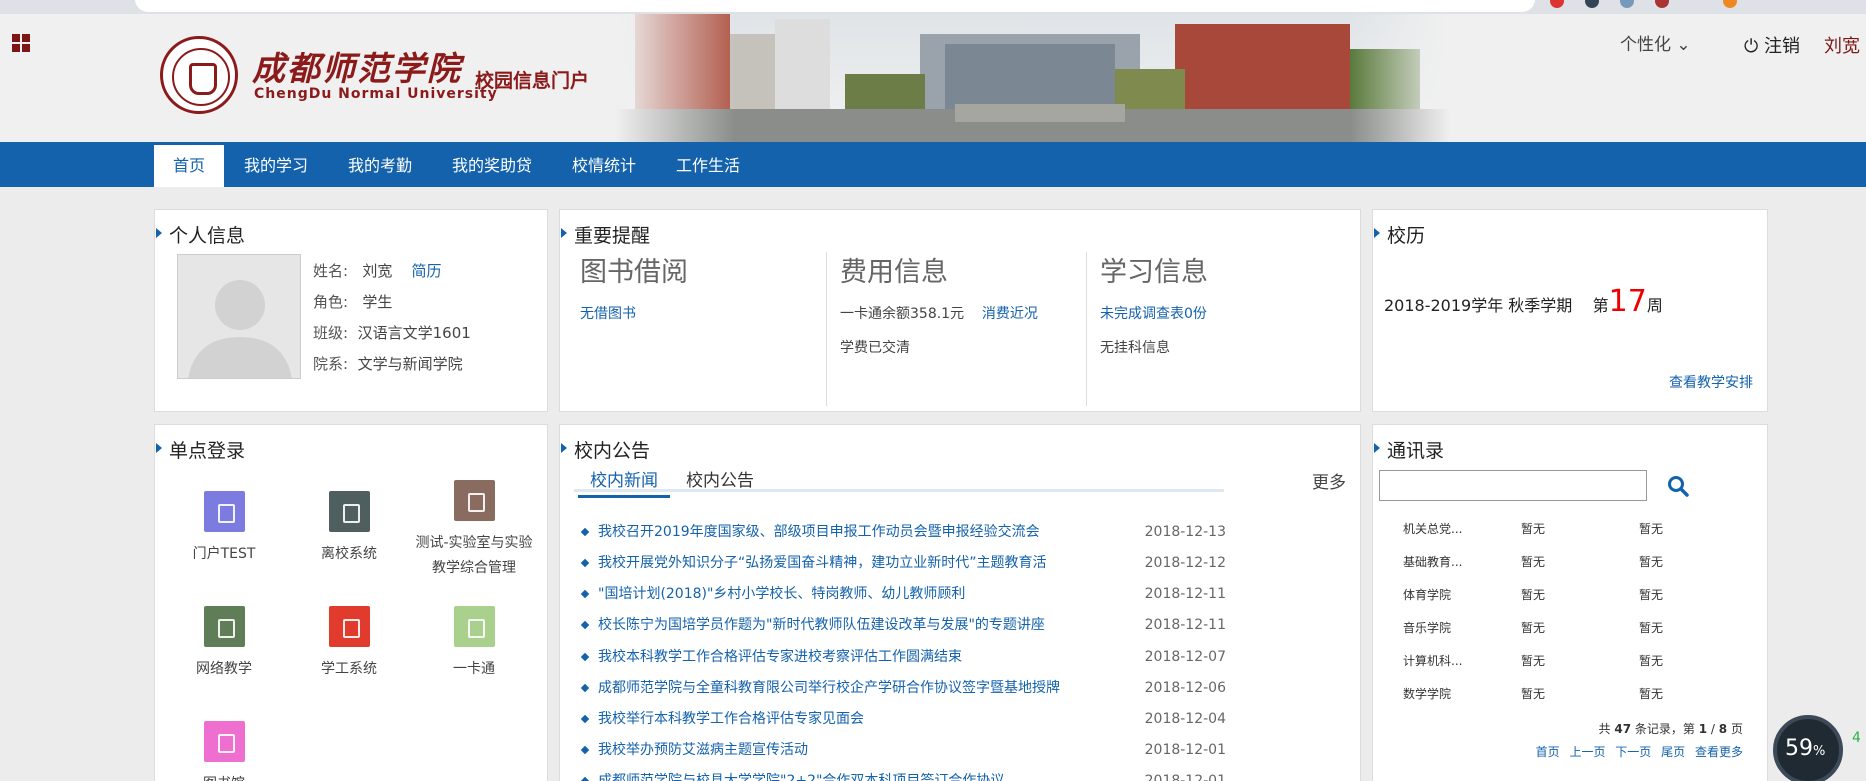  What do you see at coordinates (331, 271) in the screenshot?
I see `name-label: 姓名:` at bounding box center [331, 271].